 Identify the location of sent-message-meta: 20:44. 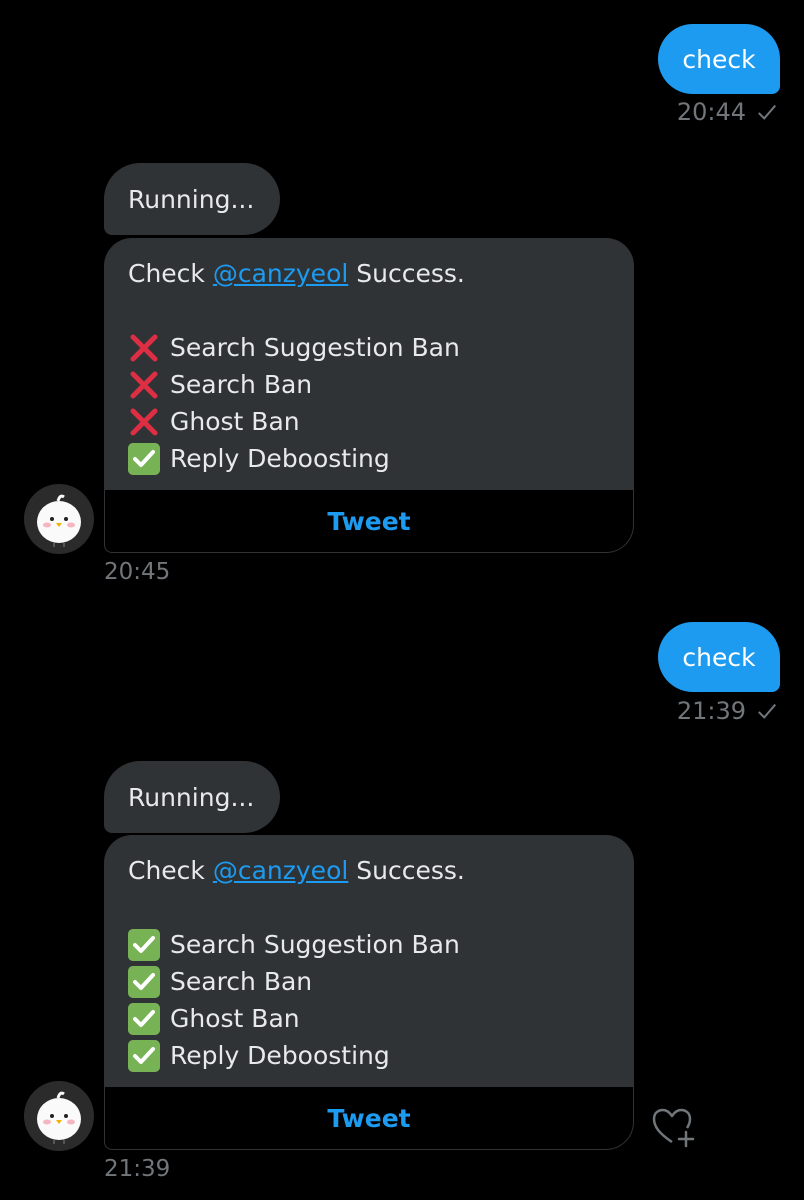
(727, 112).